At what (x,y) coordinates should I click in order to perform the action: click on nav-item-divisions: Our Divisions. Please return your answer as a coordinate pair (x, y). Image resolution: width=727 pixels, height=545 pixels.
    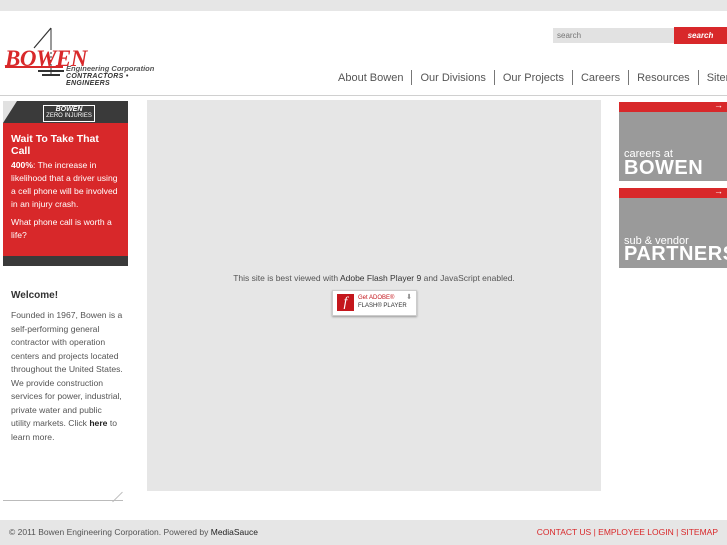
    Looking at the image, I should click on (452, 78).